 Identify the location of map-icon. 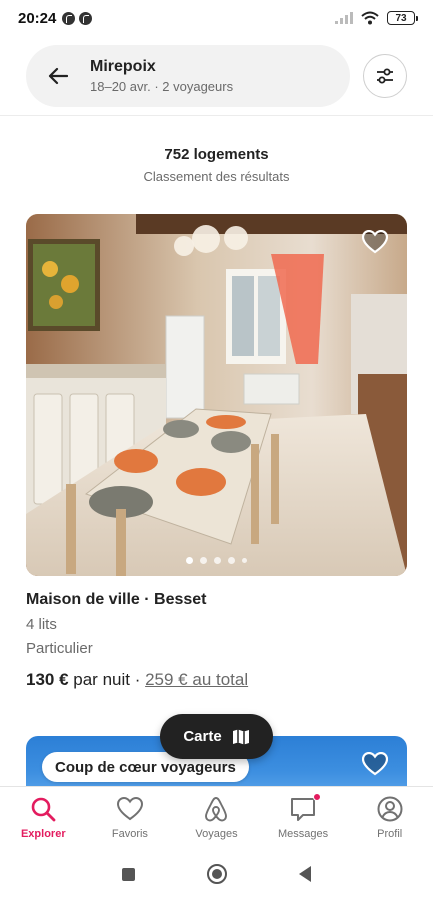
(240, 736).